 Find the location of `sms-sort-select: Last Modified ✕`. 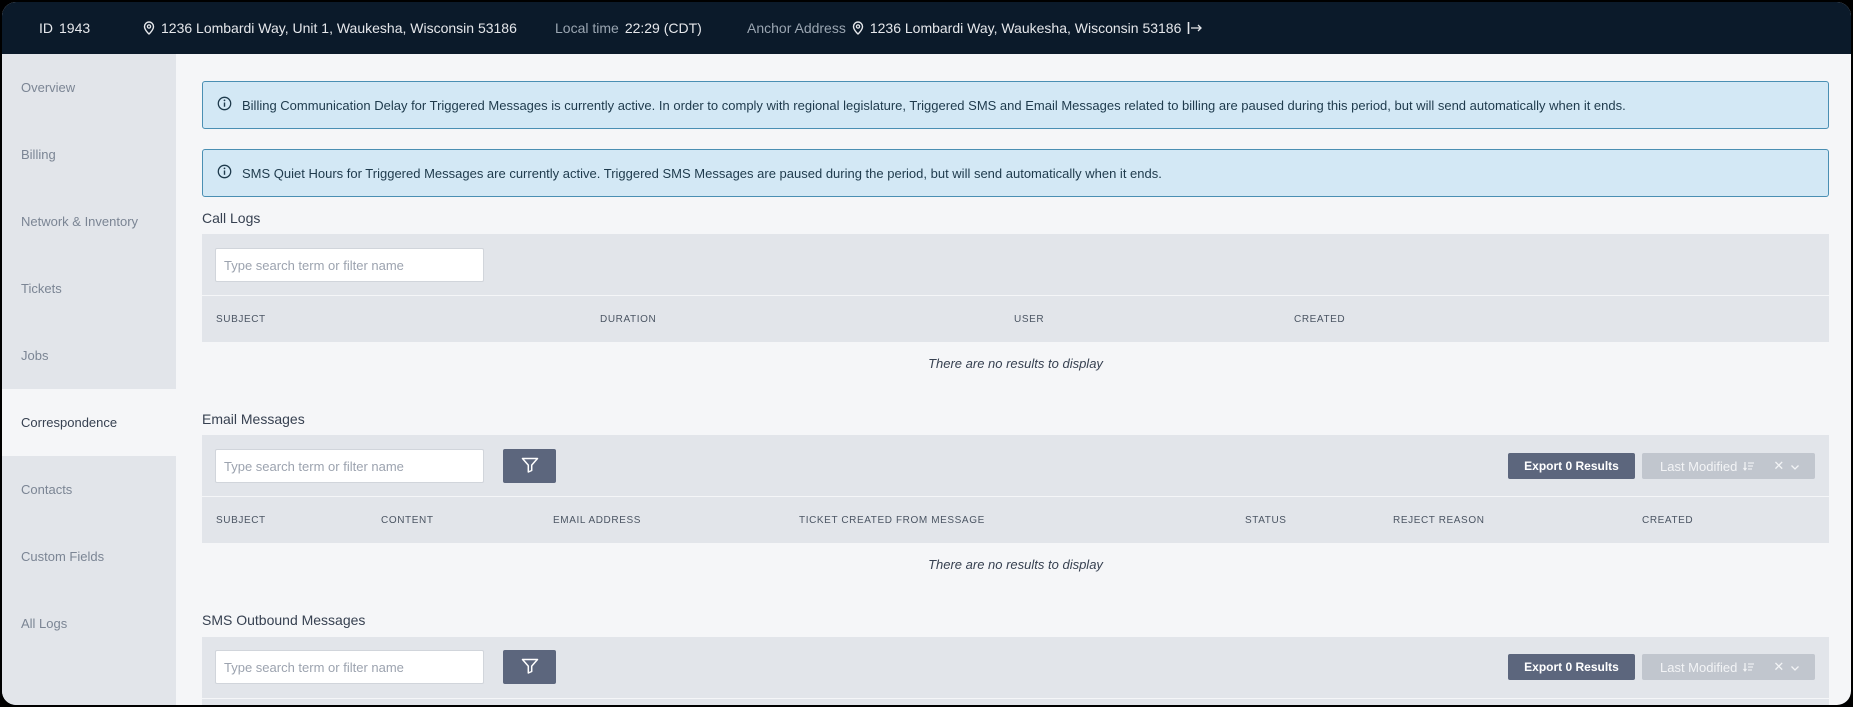

sms-sort-select: Last Modified ✕ is located at coordinates (1728, 667).